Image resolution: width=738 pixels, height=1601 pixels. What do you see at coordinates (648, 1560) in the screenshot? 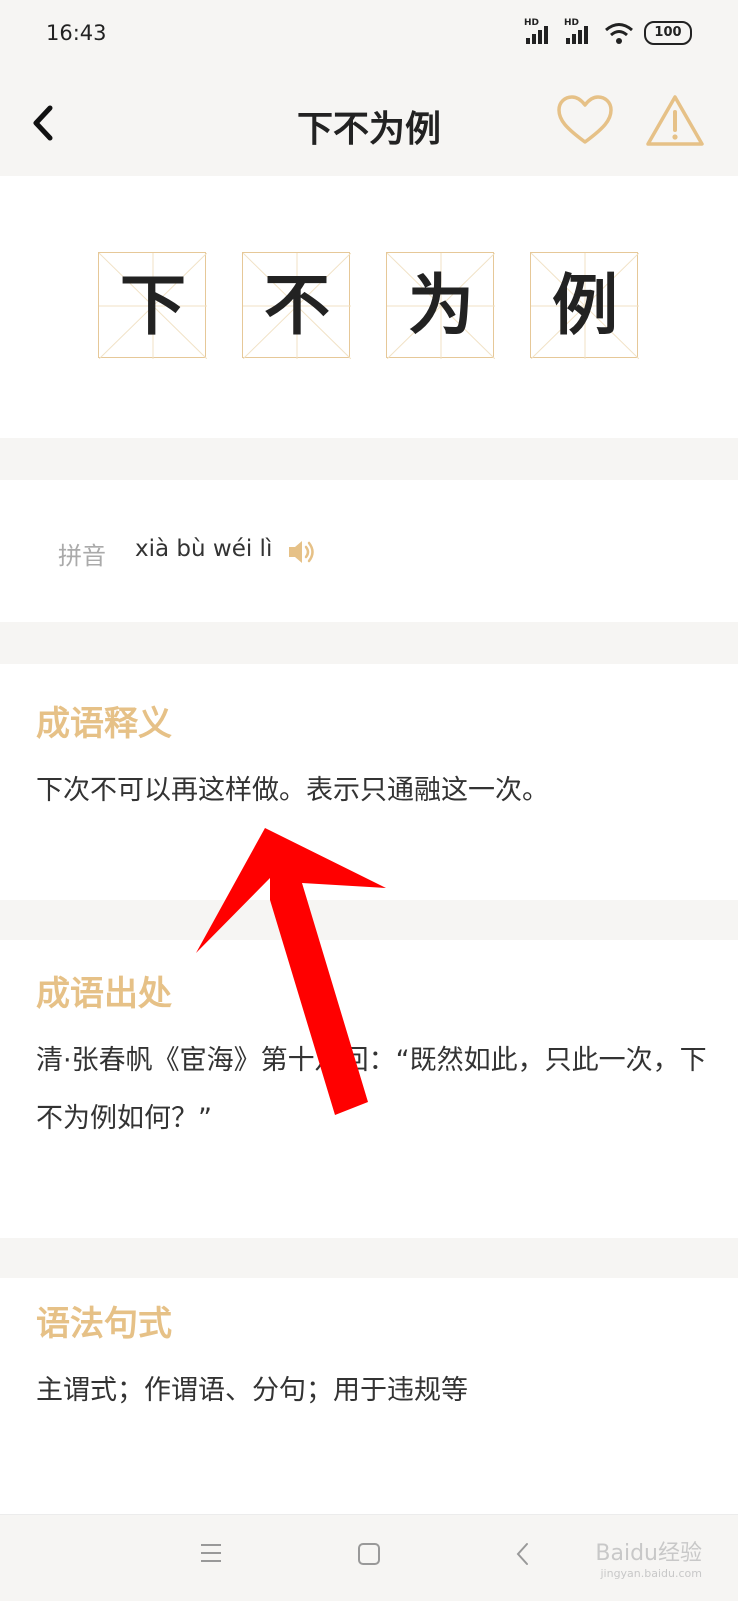
I see `baidu-watermark: Baidu经验 jingyan.baidu.com` at bounding box center [648, 1560].